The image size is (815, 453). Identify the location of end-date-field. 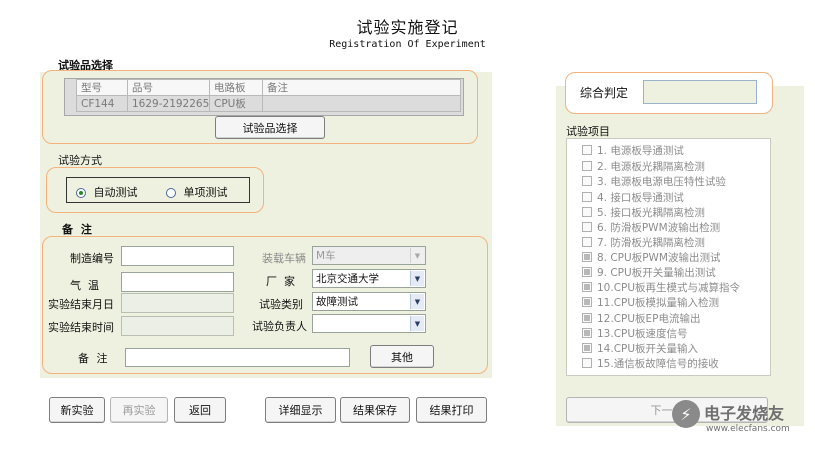
(177, 303).